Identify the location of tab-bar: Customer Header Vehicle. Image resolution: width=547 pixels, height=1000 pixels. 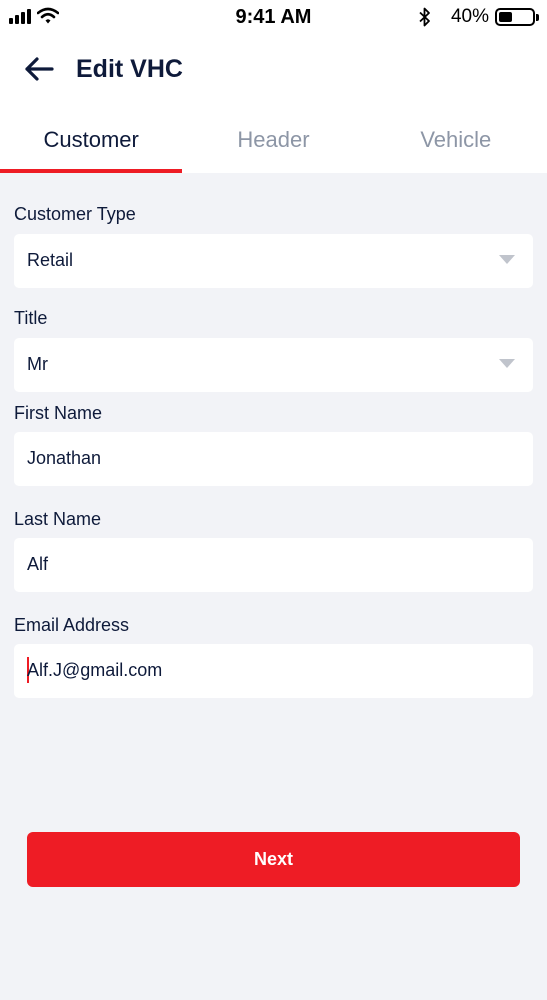
(273, 145).